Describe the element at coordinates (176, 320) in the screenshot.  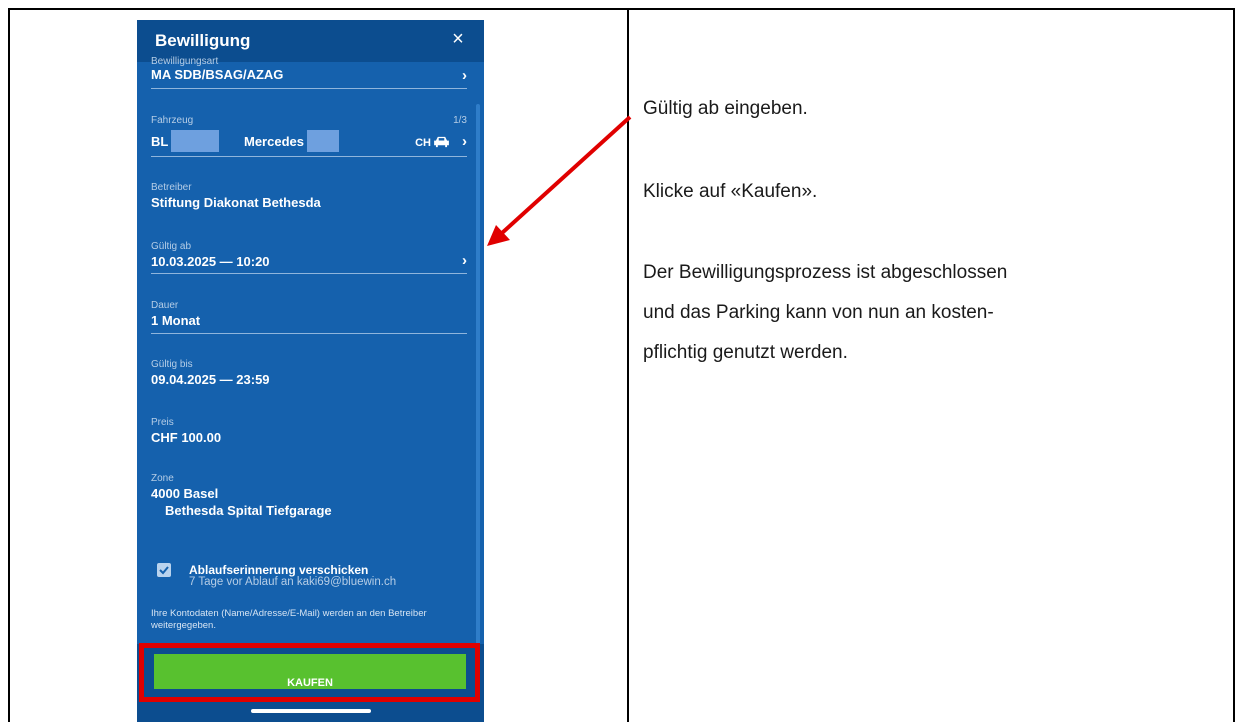
I see `duration-value: 1 Monat` at that location.